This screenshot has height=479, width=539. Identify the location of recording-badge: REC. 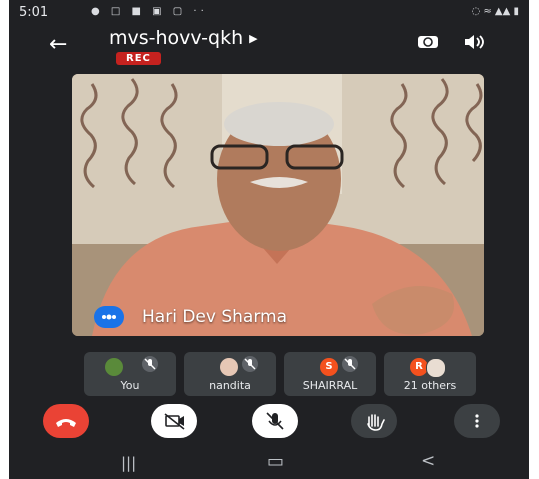
(138, 58).